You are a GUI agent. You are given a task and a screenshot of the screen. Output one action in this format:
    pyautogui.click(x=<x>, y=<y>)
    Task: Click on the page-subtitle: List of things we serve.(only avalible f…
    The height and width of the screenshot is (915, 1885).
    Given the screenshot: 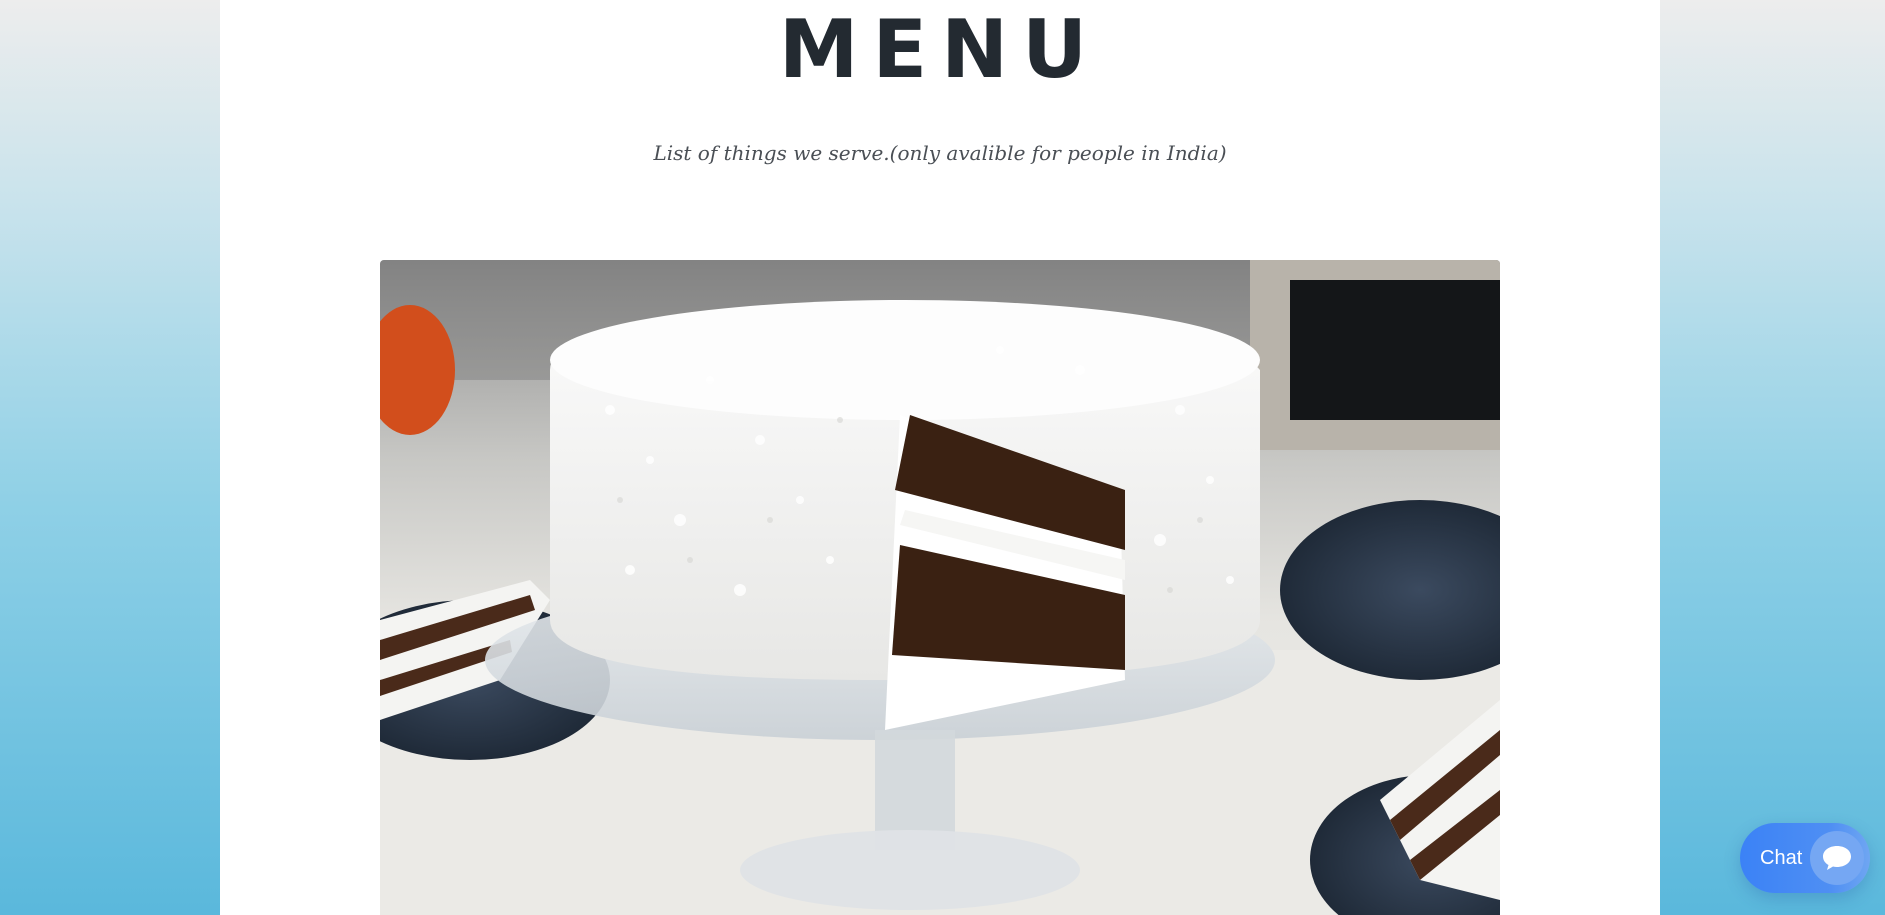 What is the action you would take?
    pyautogui.click(x=940, y=153)
    